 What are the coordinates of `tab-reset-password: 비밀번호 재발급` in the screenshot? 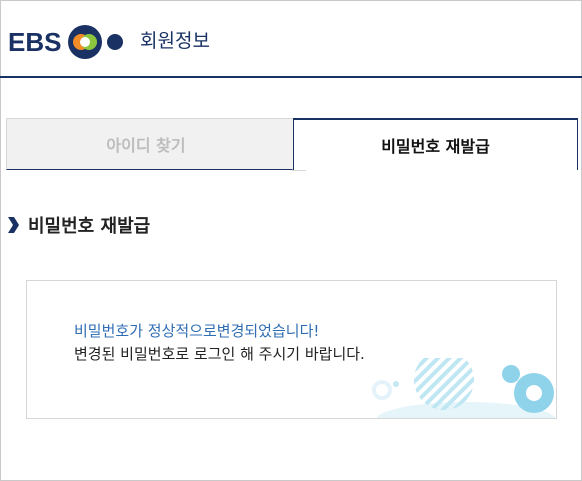 It's located at (435, 144).